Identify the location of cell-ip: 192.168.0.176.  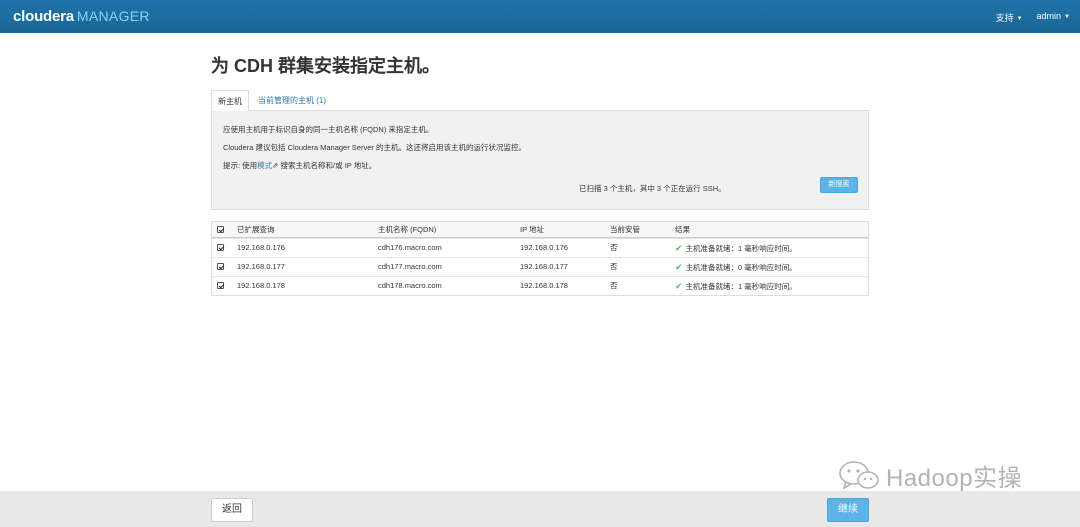
(544, 247).